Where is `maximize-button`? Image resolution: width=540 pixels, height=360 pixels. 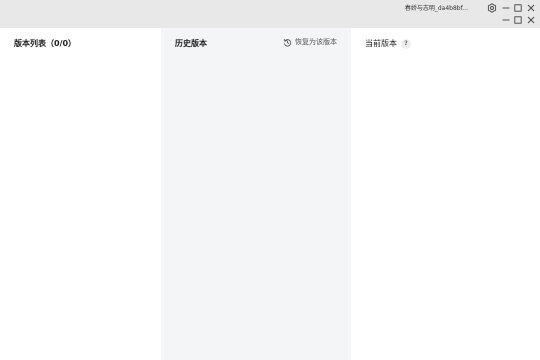 maximize-button is located at coordinates (518, 8).